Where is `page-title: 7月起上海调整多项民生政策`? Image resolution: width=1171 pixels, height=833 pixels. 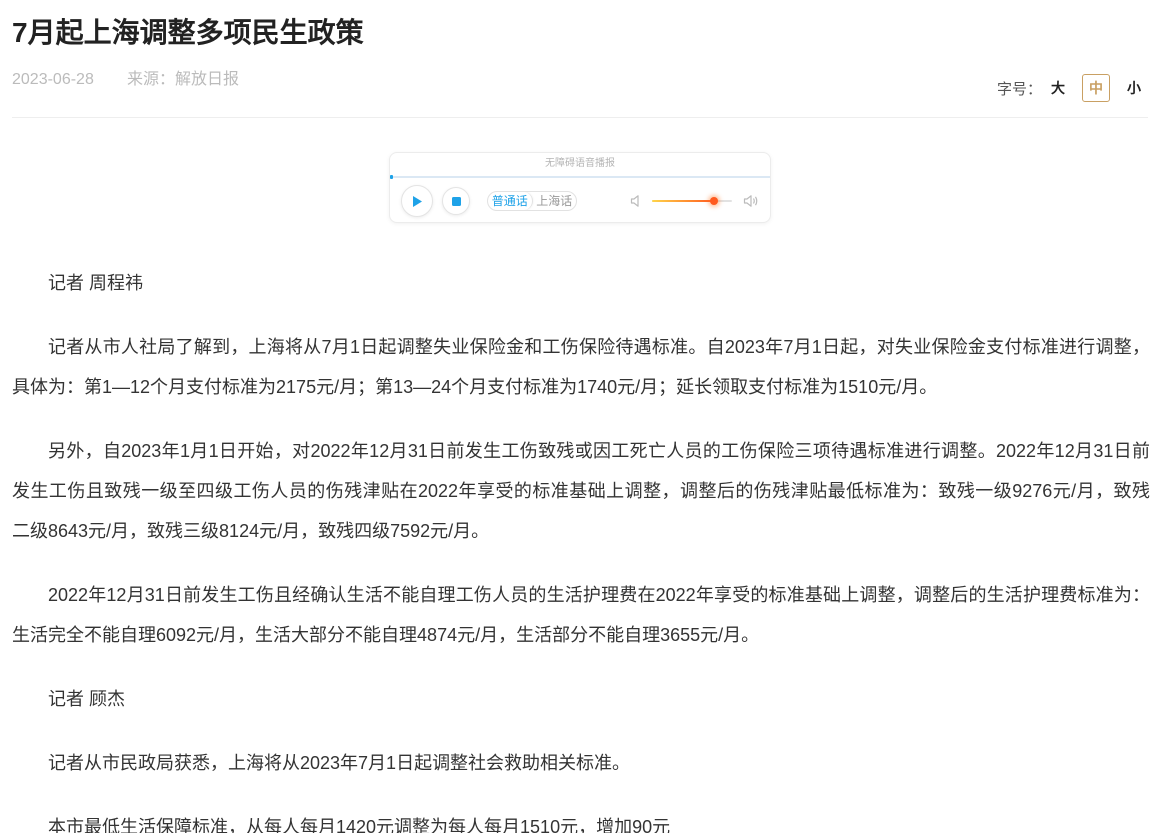
page-title: 7月起上海调整多项民生政策 is located at coordinates (188, 32).